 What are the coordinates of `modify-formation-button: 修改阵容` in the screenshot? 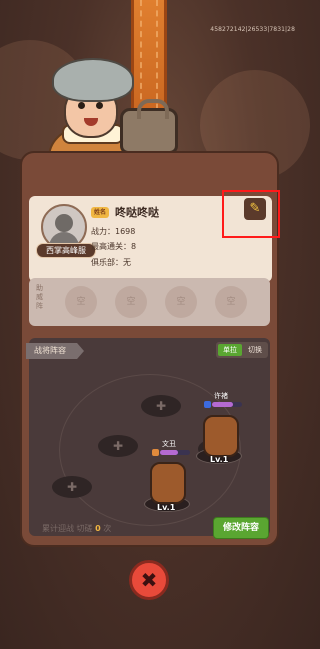 It's located at (241, 528).